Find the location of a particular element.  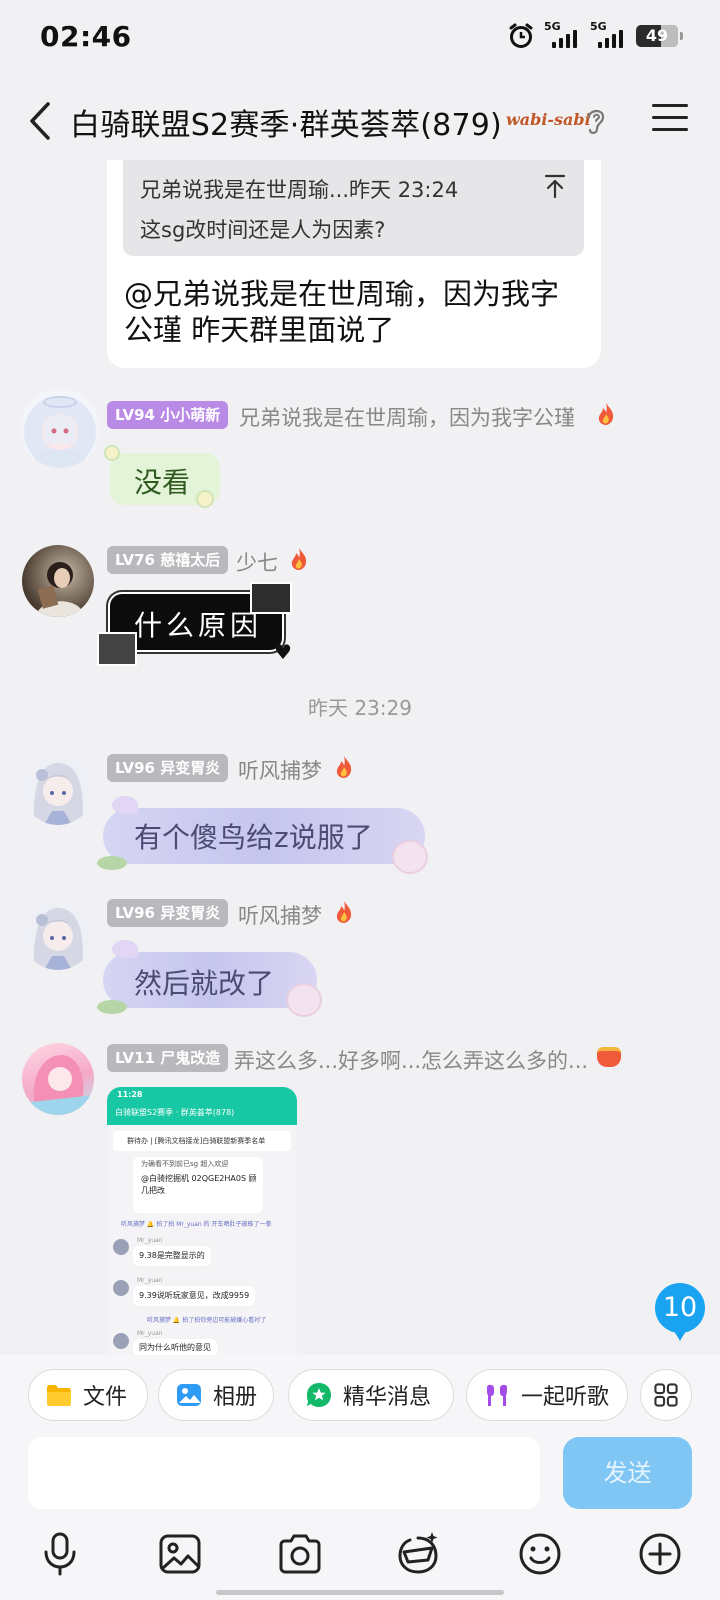

message-text: 没看 is located at coordinates (162, 482).